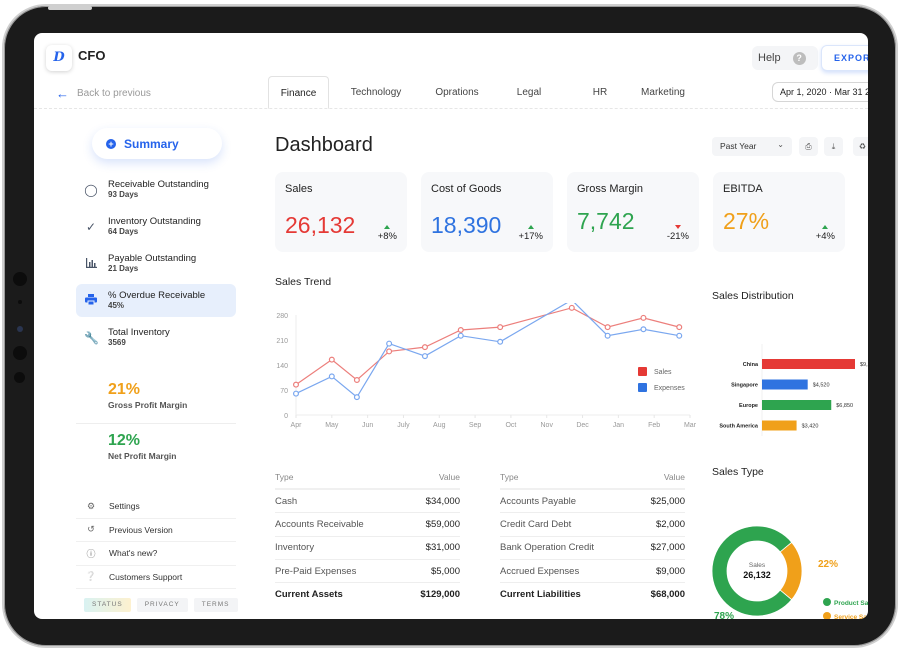 The height and width of the screenshot is (650, 900). Describe the element at coordinates (439, 425) in the screenshot. I see `x-tick-label: Aug` at that location.